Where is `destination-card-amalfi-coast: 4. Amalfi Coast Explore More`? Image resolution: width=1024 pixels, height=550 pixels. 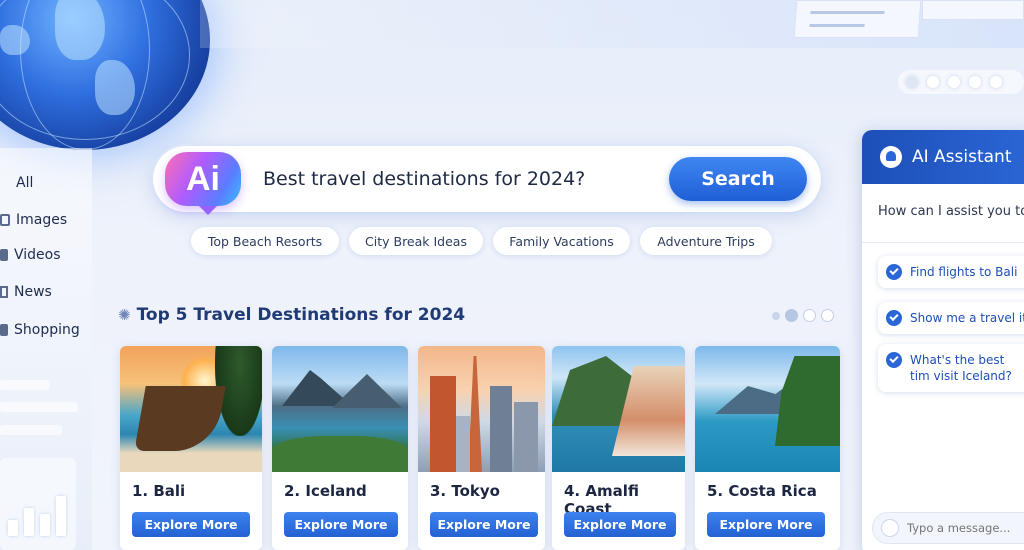
destination-card-amalfi-coast: 4. Amalfi Coast Explore More is located at coordinates (618, 448).